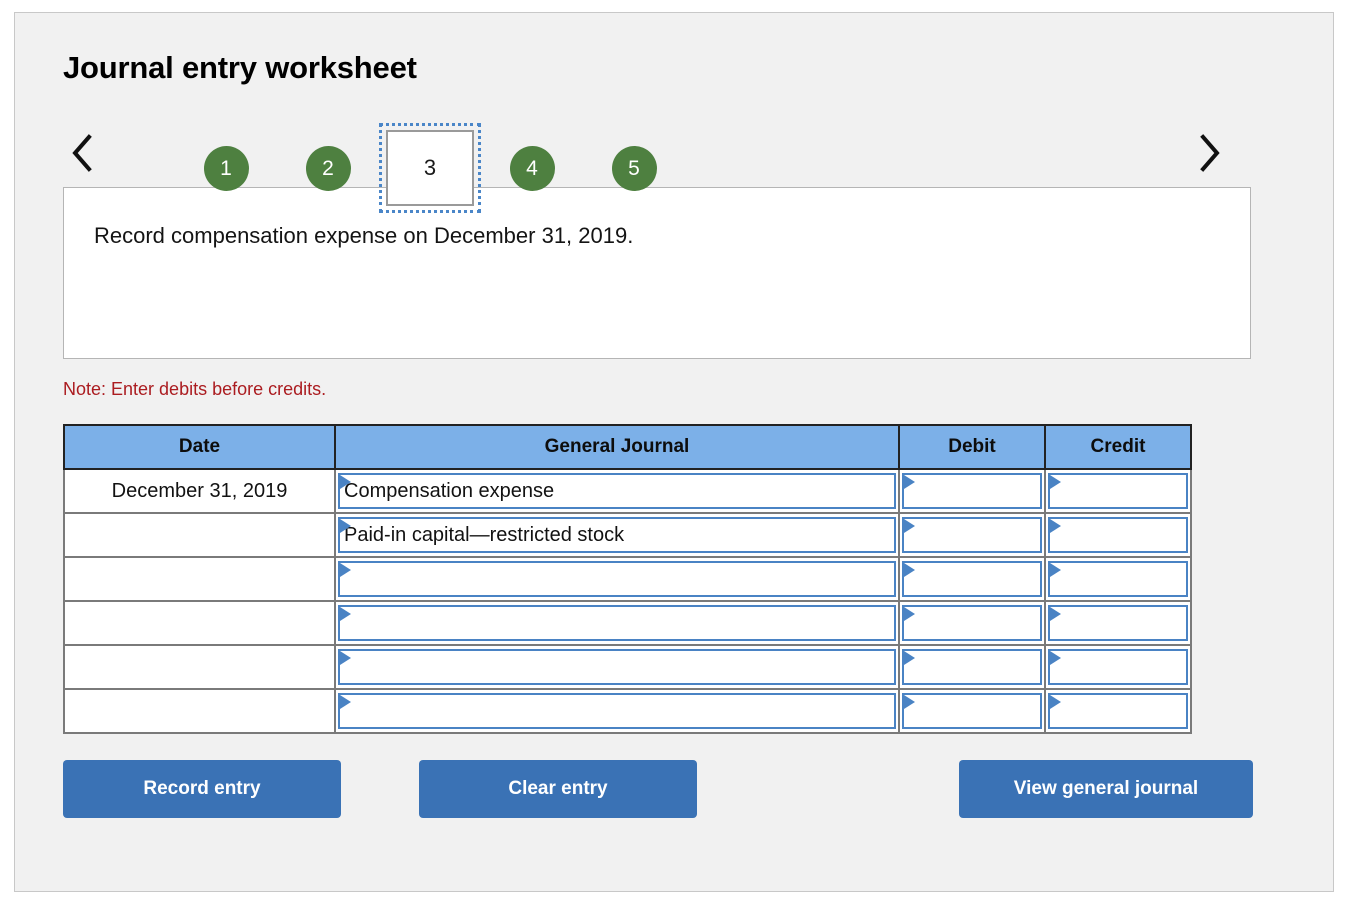 Image resolution: width=1358 pixels, height=918 pixels. I want to click on step-list: 1 2 3 4 5, so click(430, 168).